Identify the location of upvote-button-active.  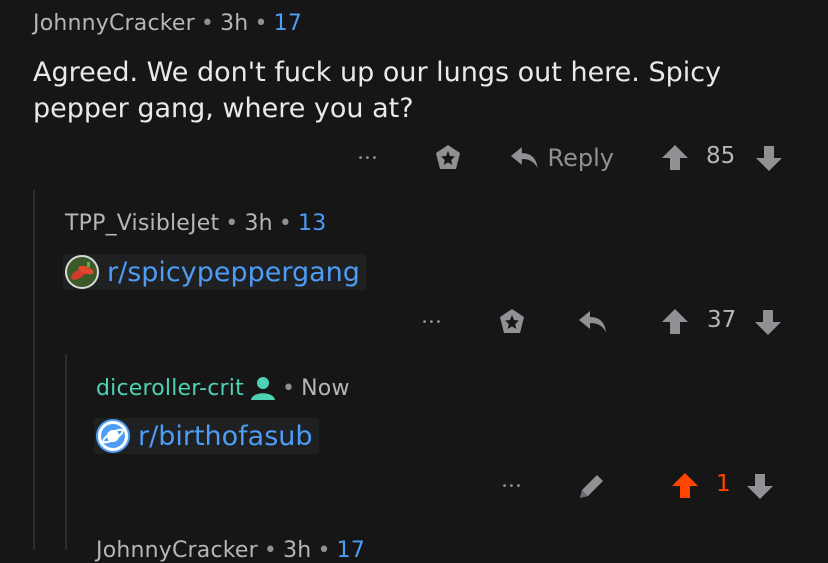
(685, 485).